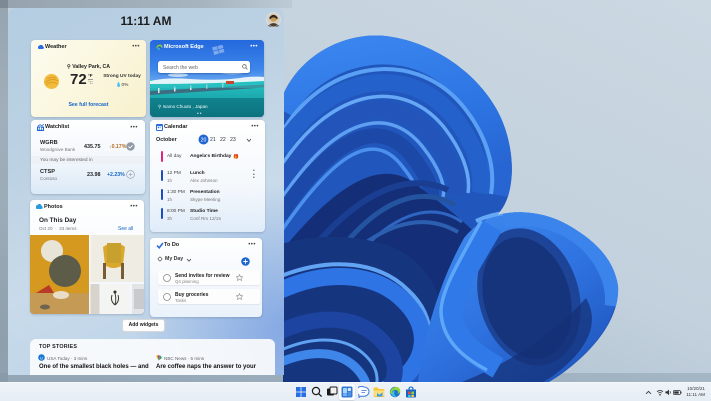 This screenshot has height=401, width=711. Describe the element at coordinates (41, 357) in the screenshot. I see `svg-text: U` at that location.